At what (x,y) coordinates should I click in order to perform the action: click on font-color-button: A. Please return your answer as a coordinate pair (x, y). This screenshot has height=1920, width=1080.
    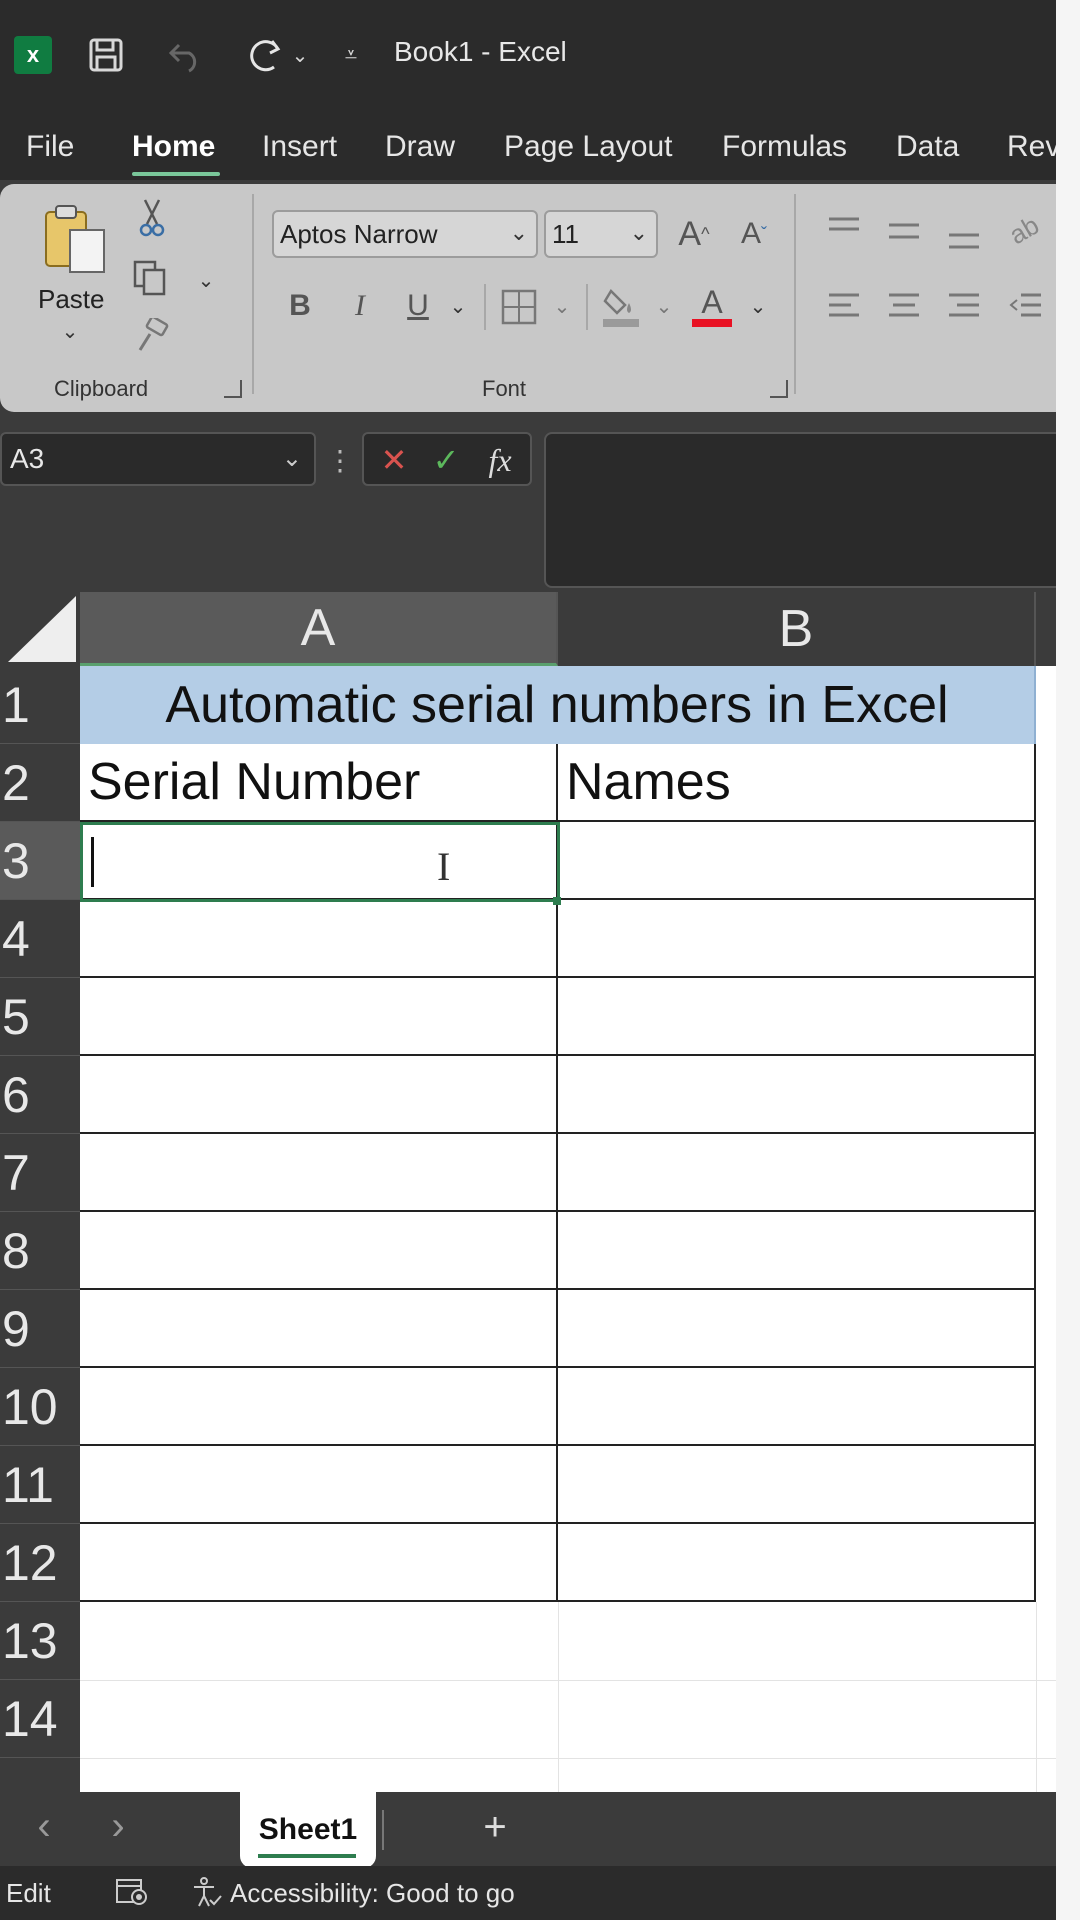
    Looking at the image, I should click on (712, 306).